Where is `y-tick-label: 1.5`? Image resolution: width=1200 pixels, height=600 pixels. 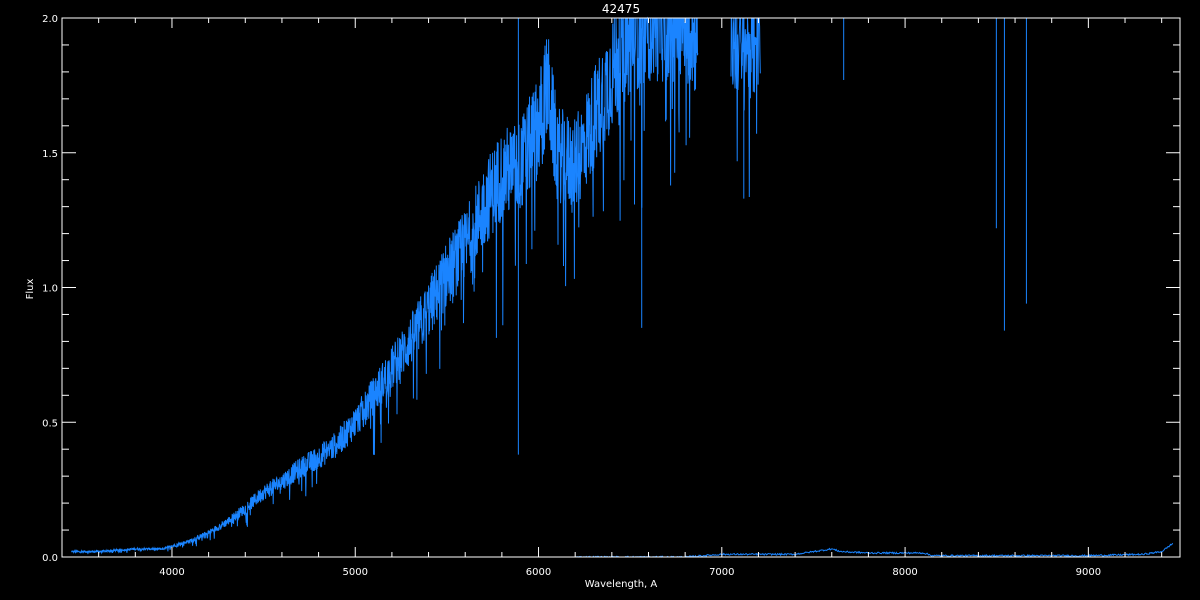
y-tick-label: 1.5 is located at coordinates (50, 154).